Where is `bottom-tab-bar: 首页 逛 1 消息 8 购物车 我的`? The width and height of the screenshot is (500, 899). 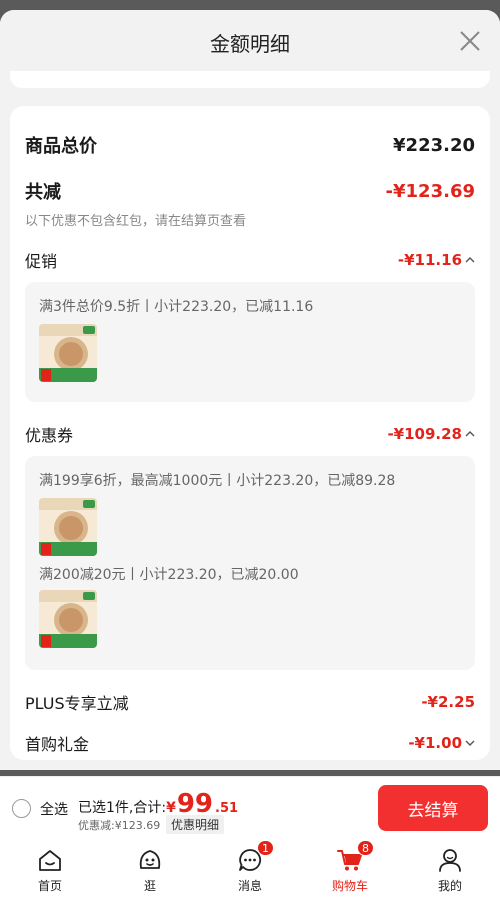 bottom-tab-bar: 首页 逛 1 消息 8 购物车 我的 is located at coordinates (250, 868).